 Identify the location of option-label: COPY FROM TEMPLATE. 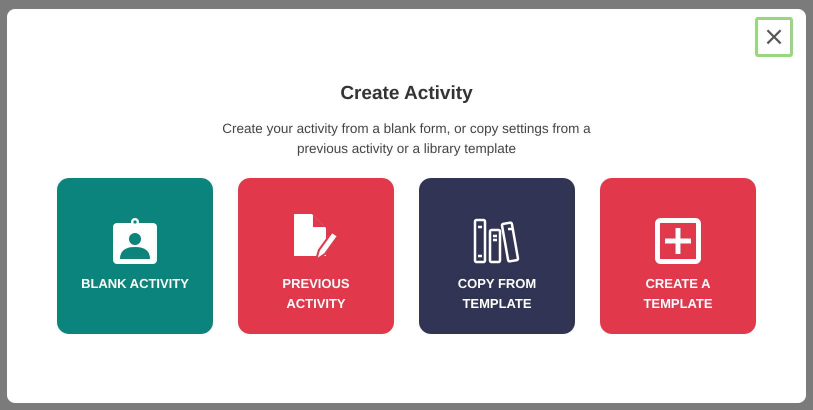
(497, 294).